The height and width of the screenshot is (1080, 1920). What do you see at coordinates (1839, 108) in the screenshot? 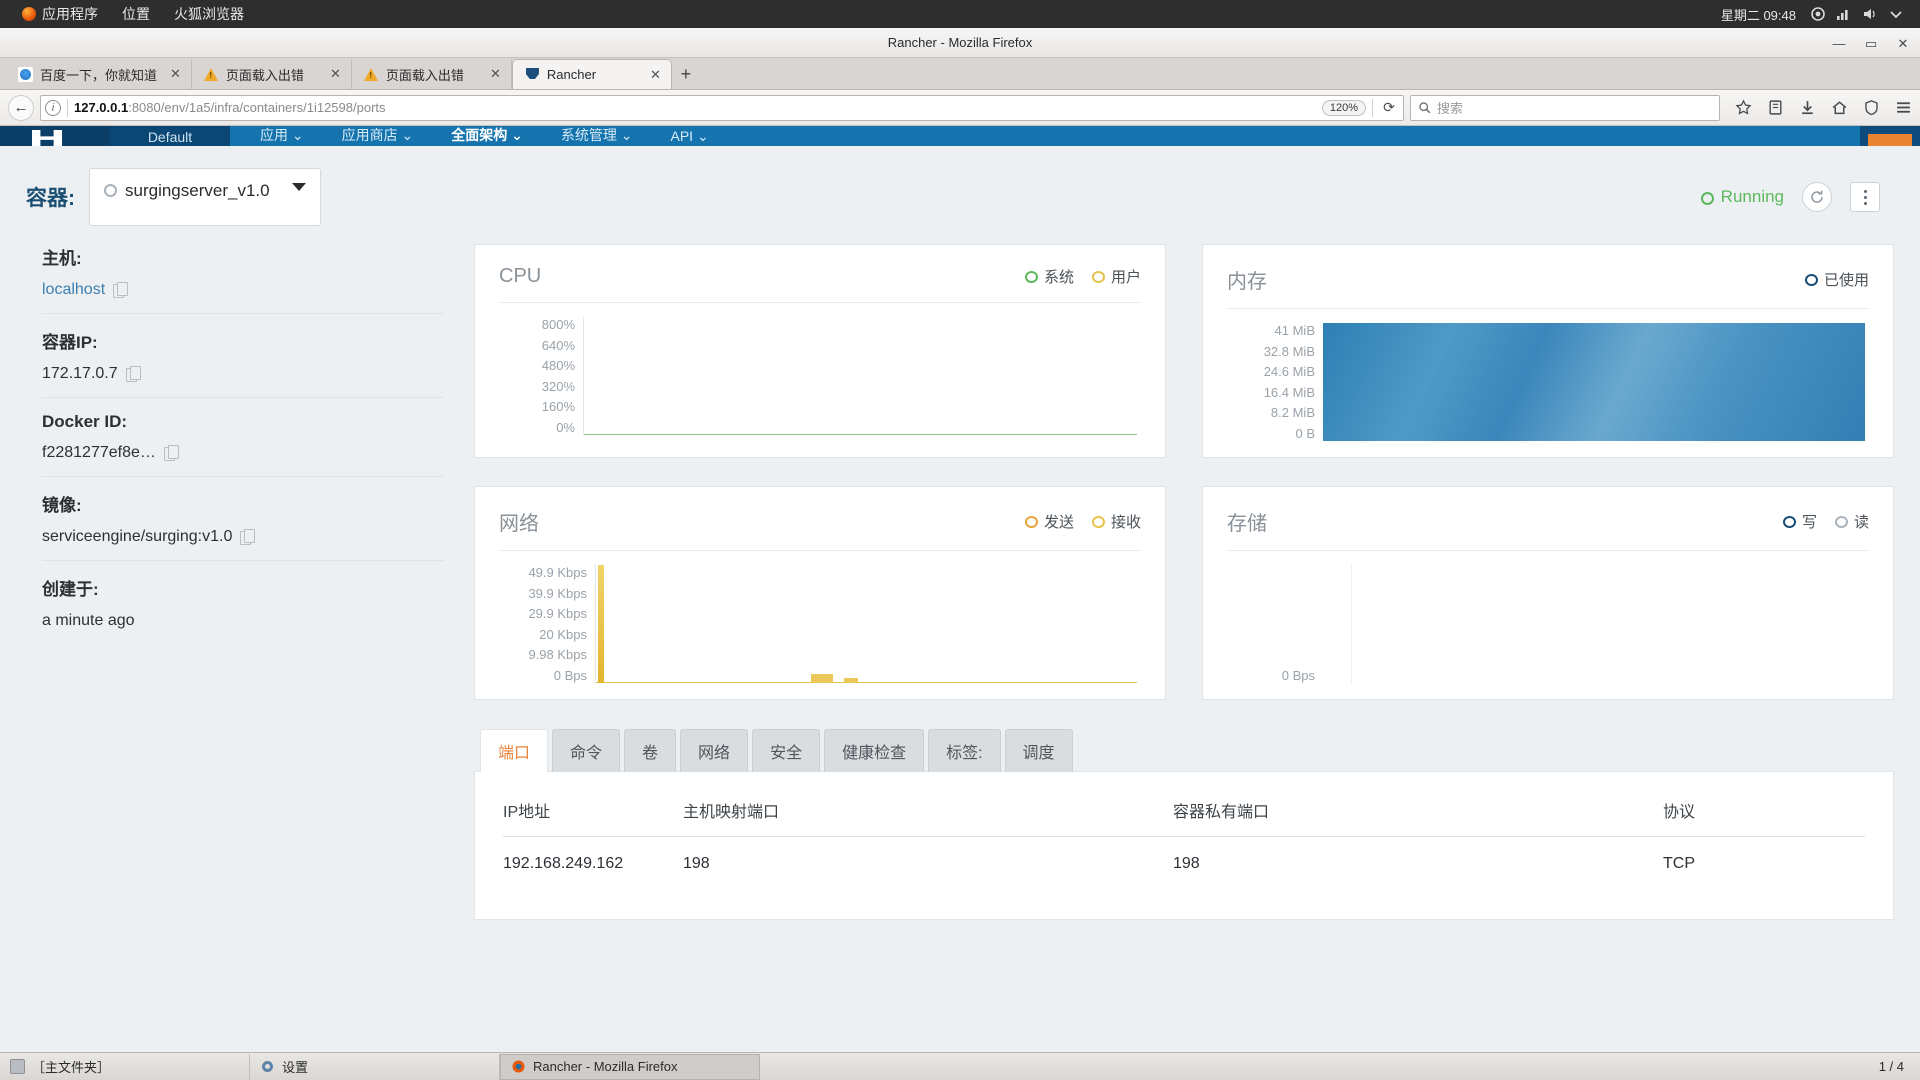
I see `home-icon` at bounding box center [1839, 108].